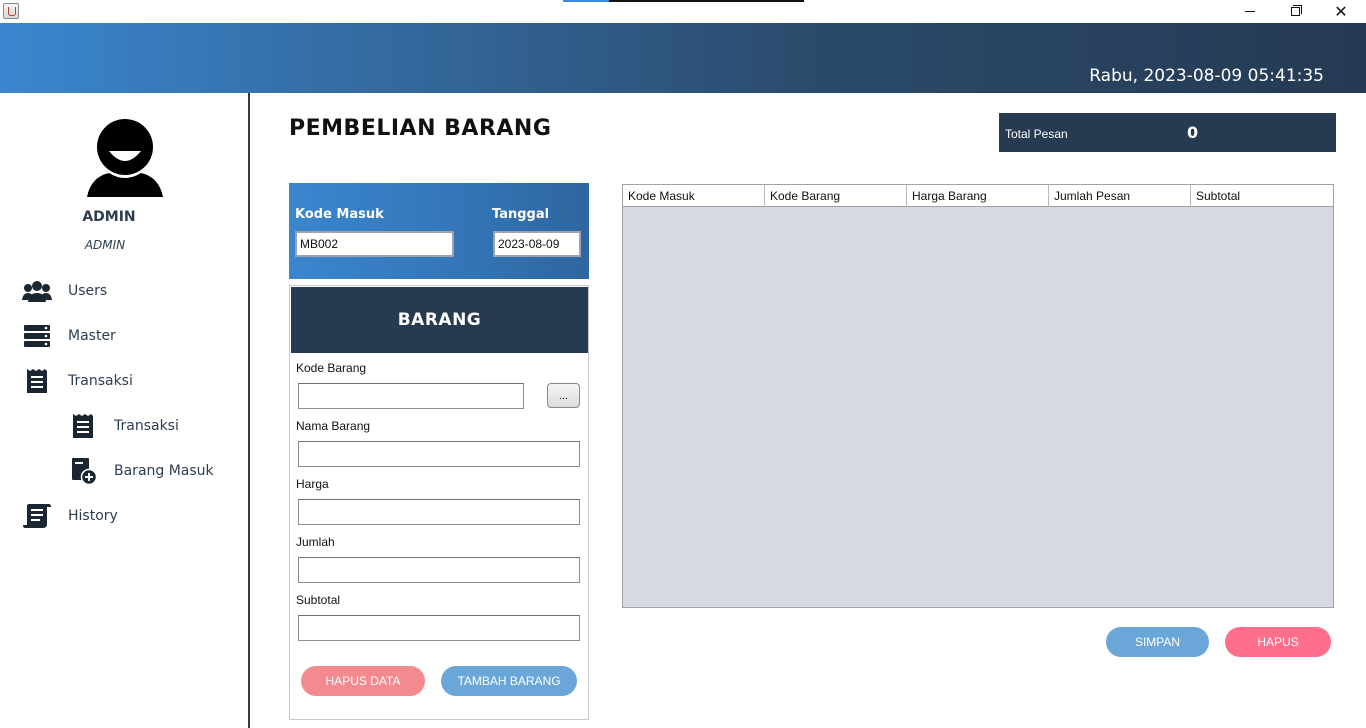 The image size is (1366, 728). I want to click on minimize-icon, so click(1250, 11).